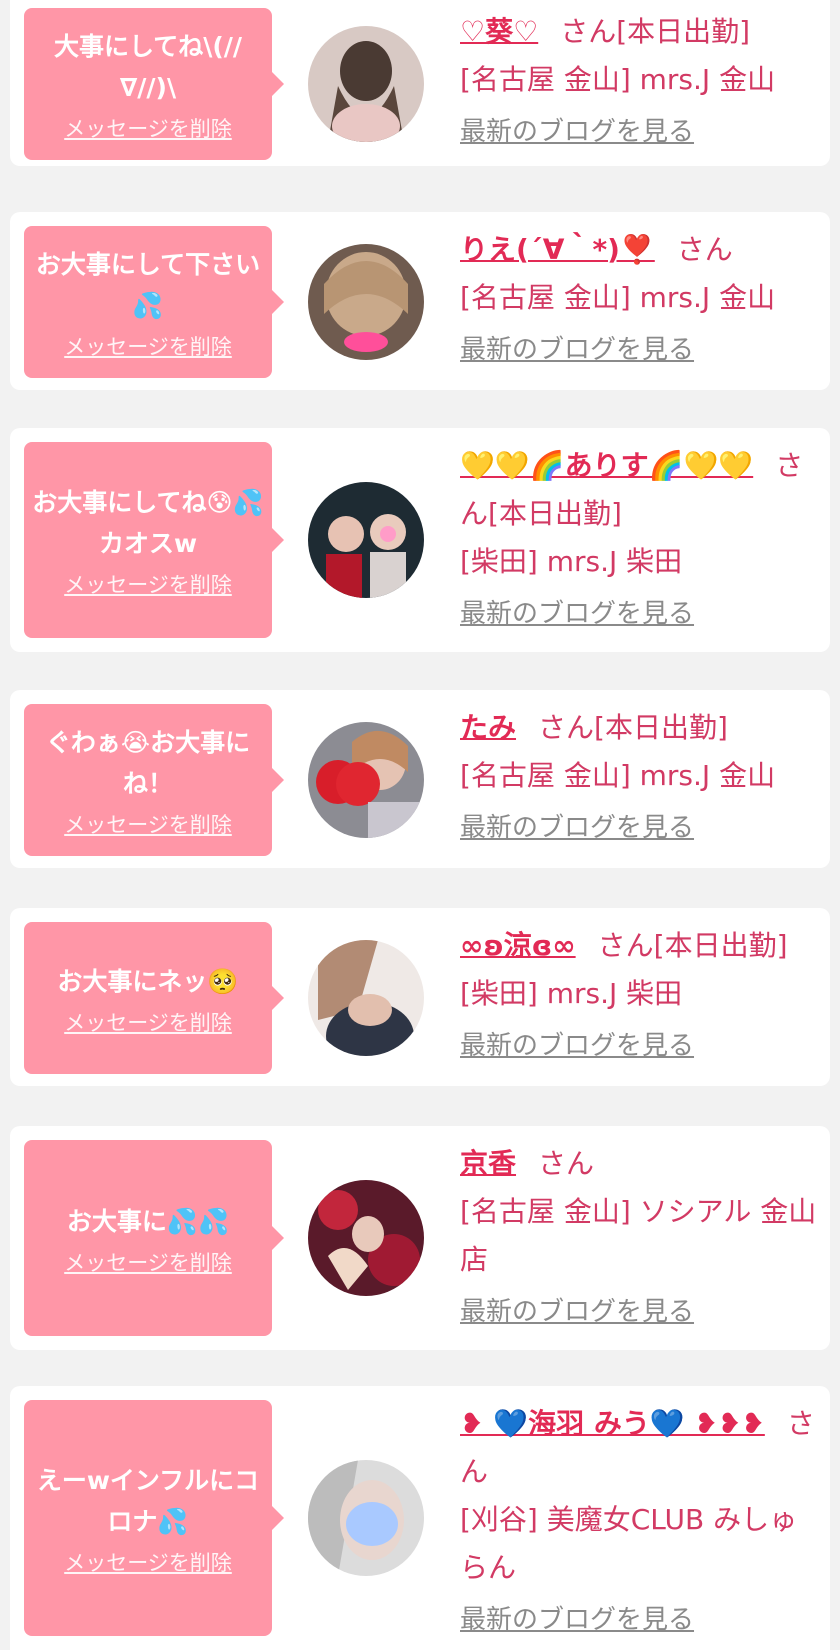 Image resolution: width=840 pixels, height=1650 pixels. Describe the element at coordinates (148, 523) in the screenshot. I see `message-text: お大事にしてね😰💦カオスw` at that location.